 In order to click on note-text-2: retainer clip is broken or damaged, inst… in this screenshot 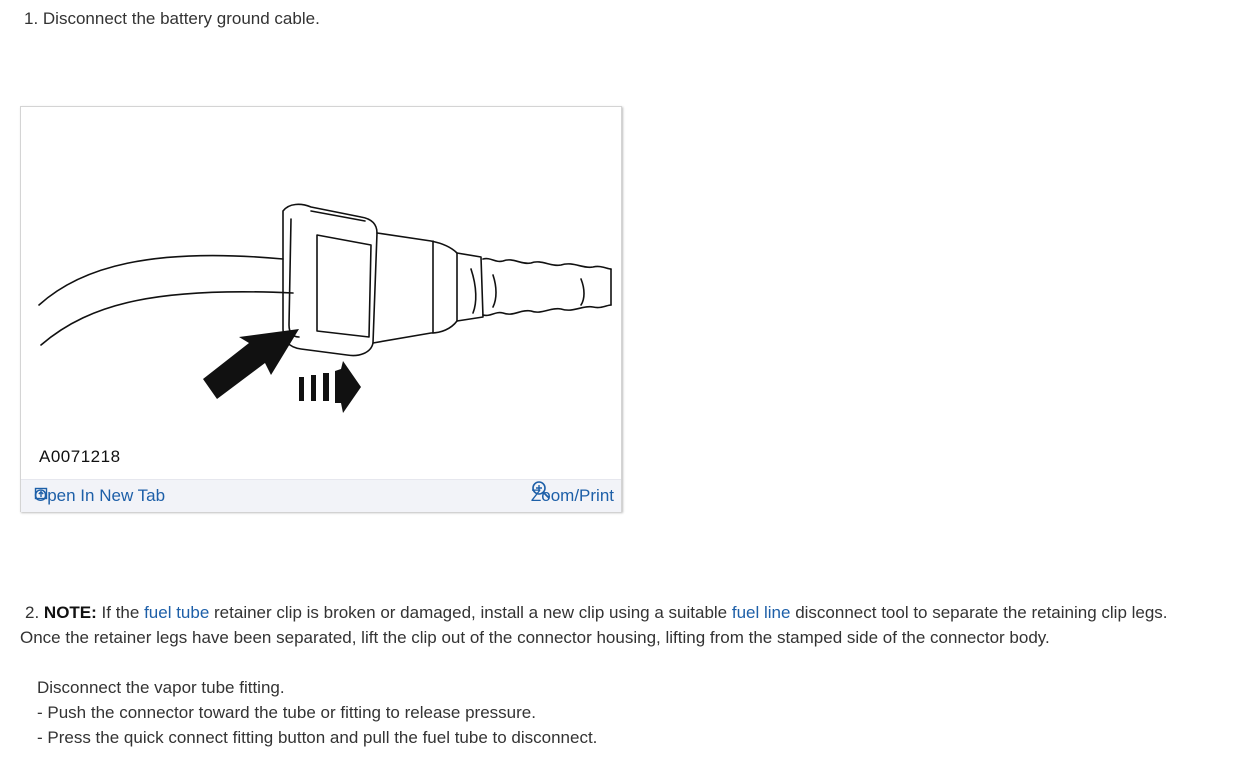, I will do `click(470, 612)`.